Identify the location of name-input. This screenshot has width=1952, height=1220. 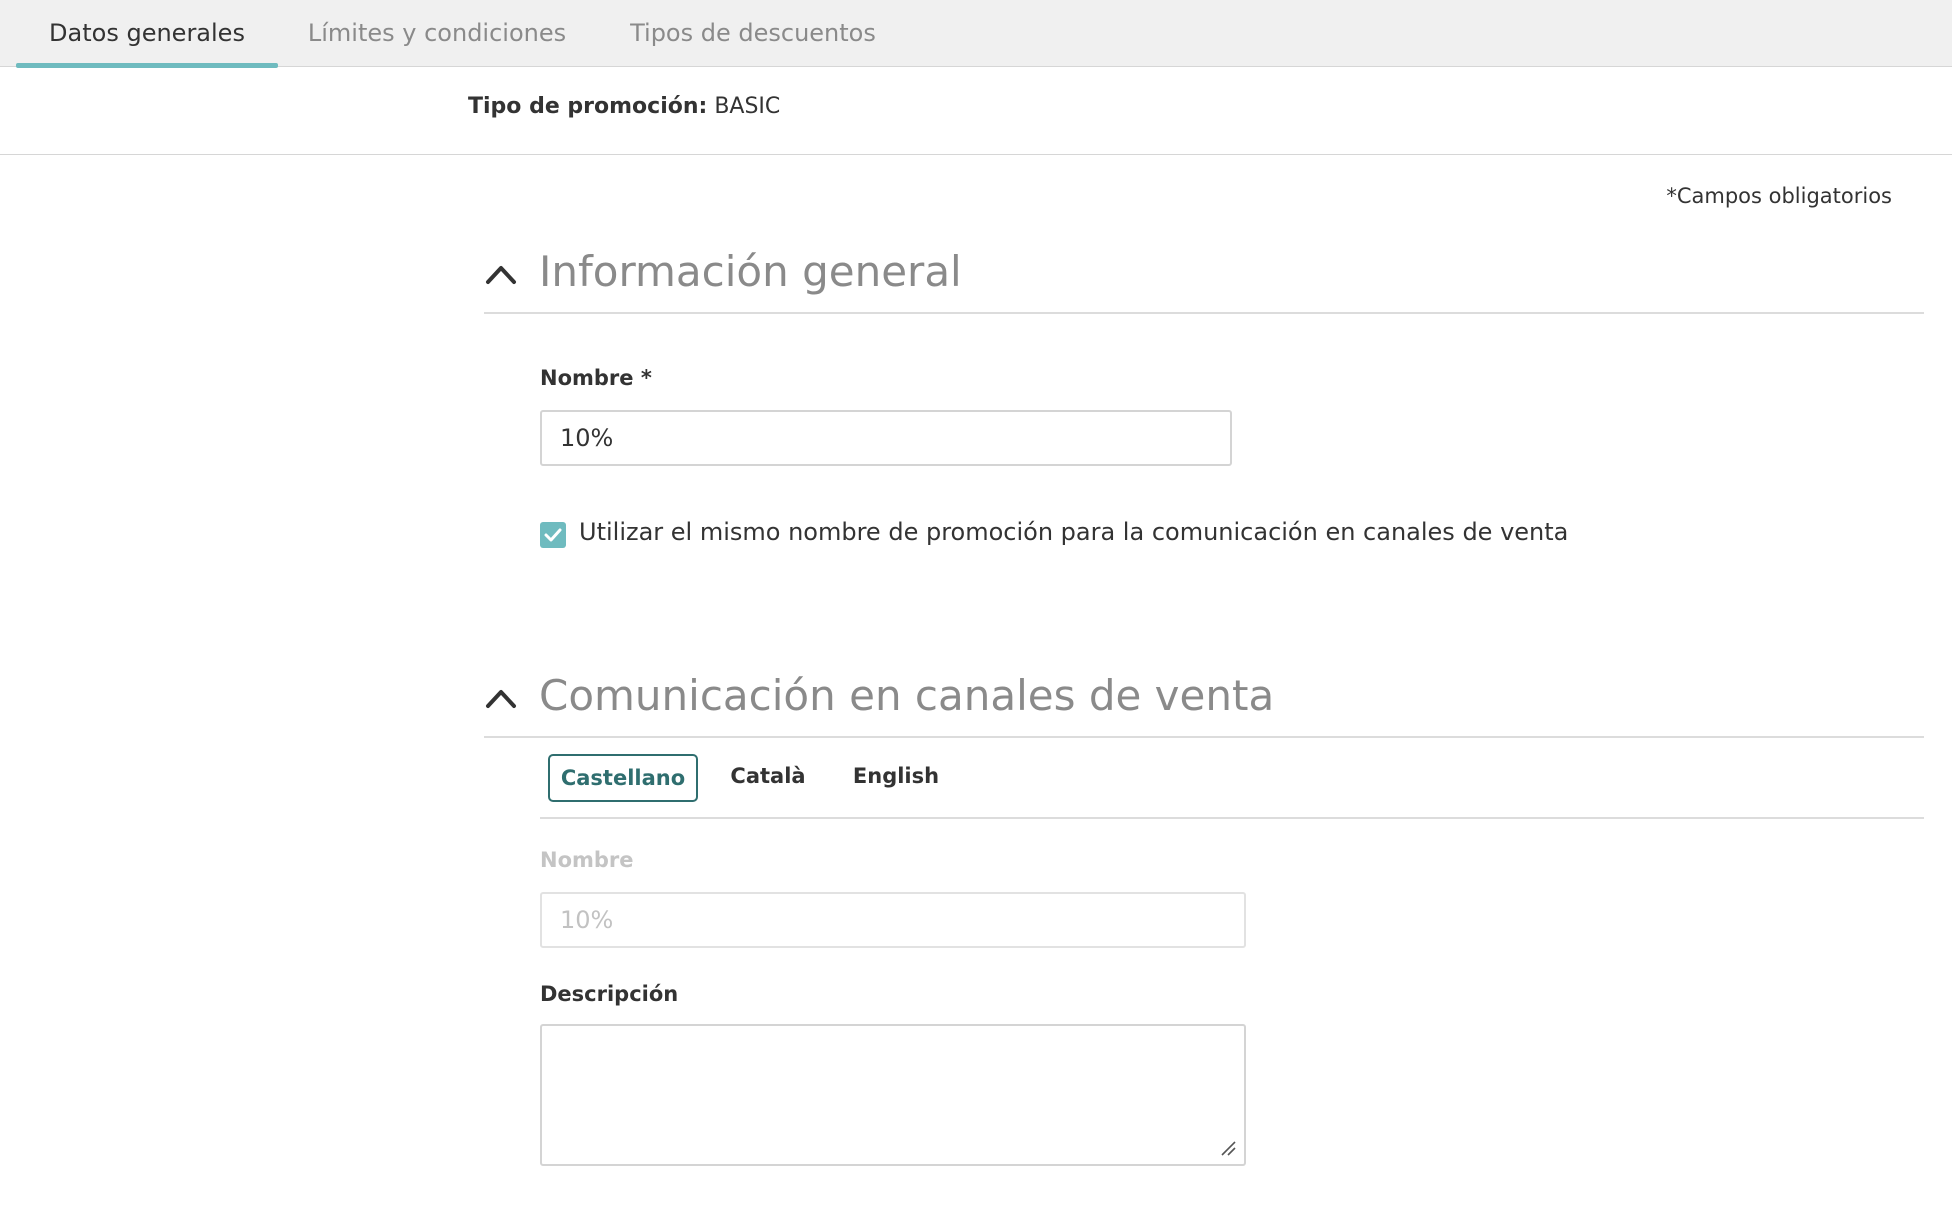
(886, 438).